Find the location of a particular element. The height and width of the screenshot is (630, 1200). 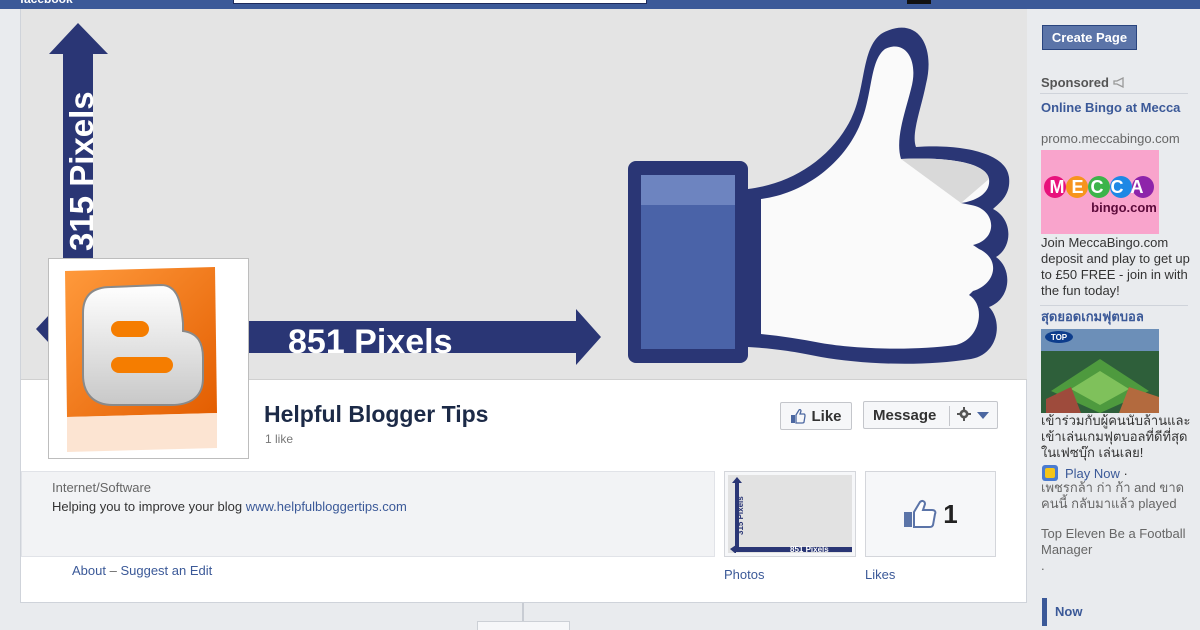

like-button: Like is located at coordinates (816, 416).